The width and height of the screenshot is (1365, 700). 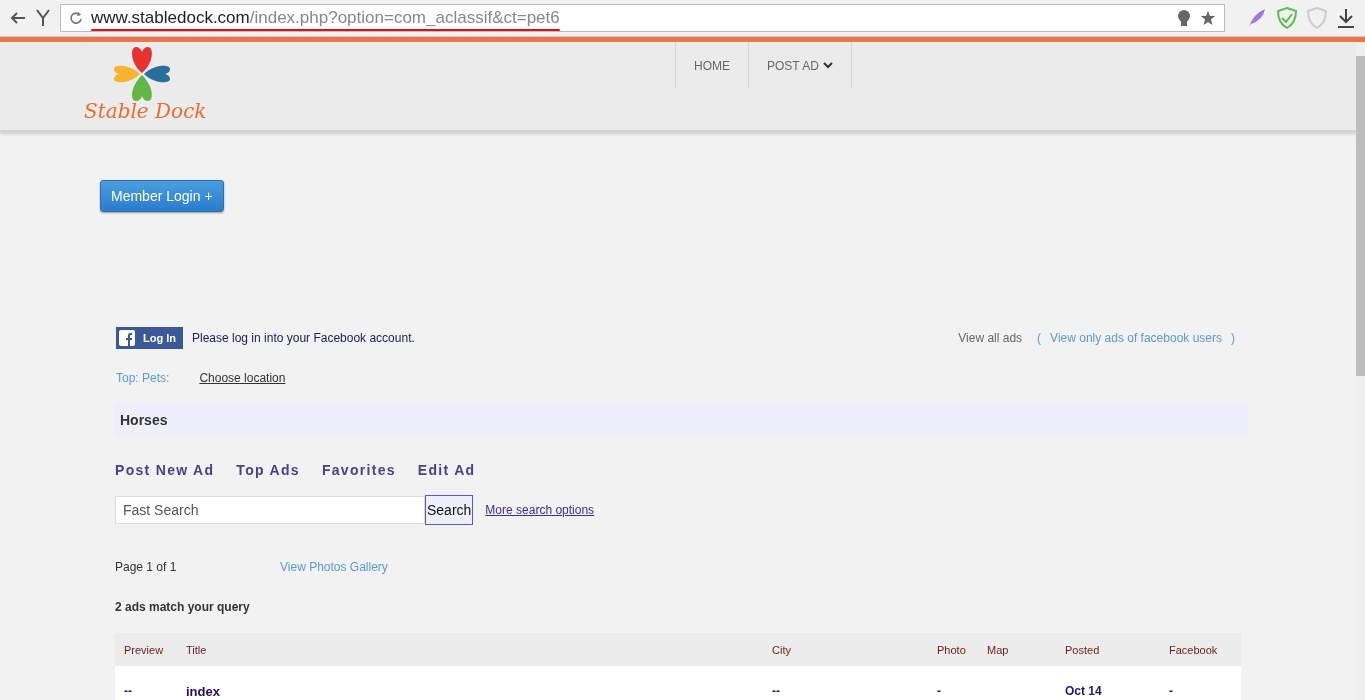 I want to click on paren-text: ), so click(x=1233, y=338).